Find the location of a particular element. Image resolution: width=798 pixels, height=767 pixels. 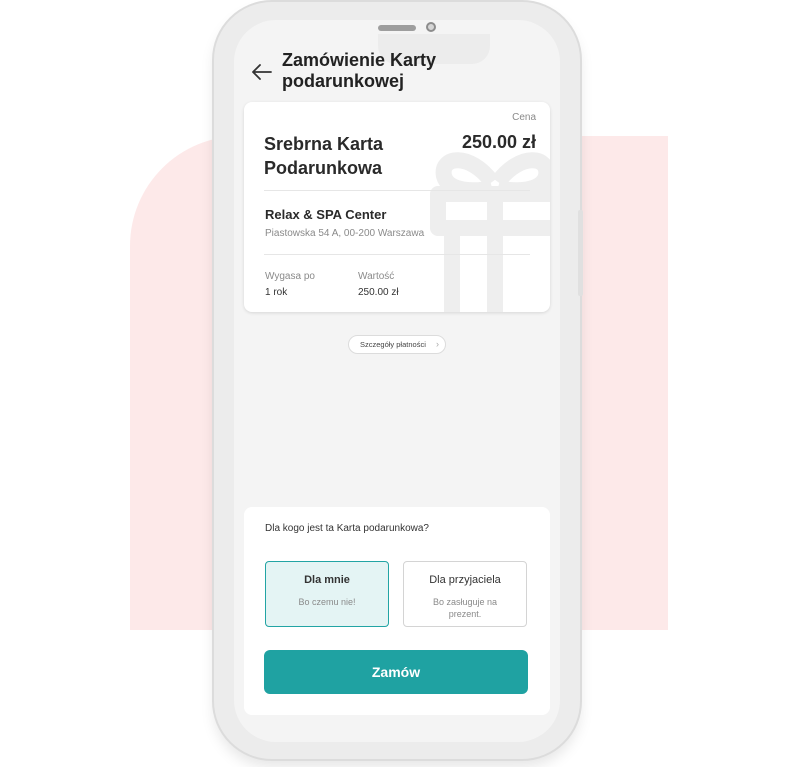

value-label: Wartość is located at coordinates (376, 276).